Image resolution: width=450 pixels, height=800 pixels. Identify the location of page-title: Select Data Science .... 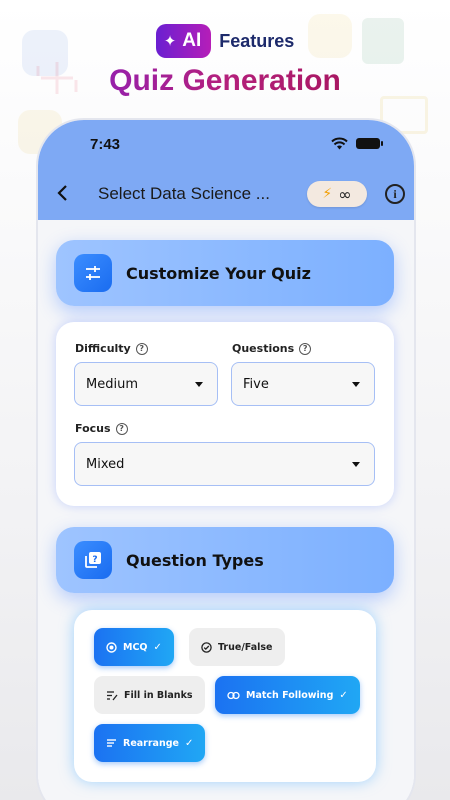
(184, 193).